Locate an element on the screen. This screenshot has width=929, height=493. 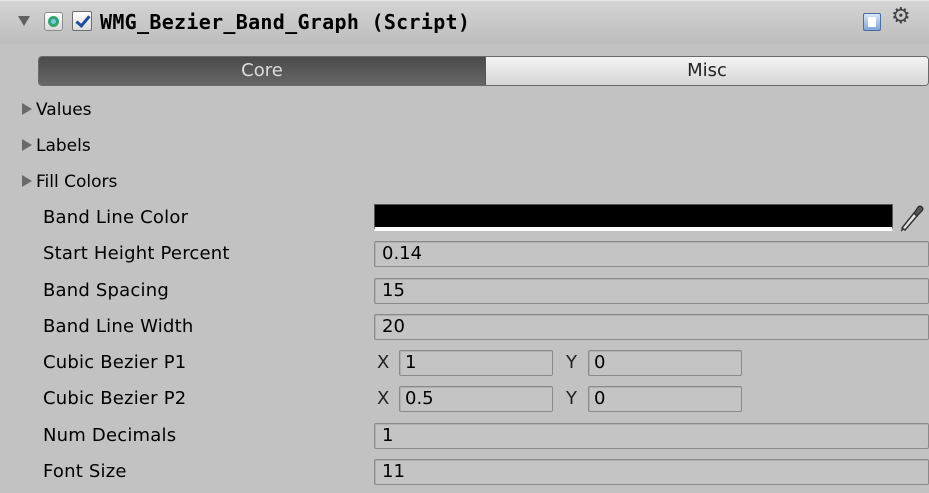
band-line-width-label: Band Line Width is located at coordinates (118, 326).